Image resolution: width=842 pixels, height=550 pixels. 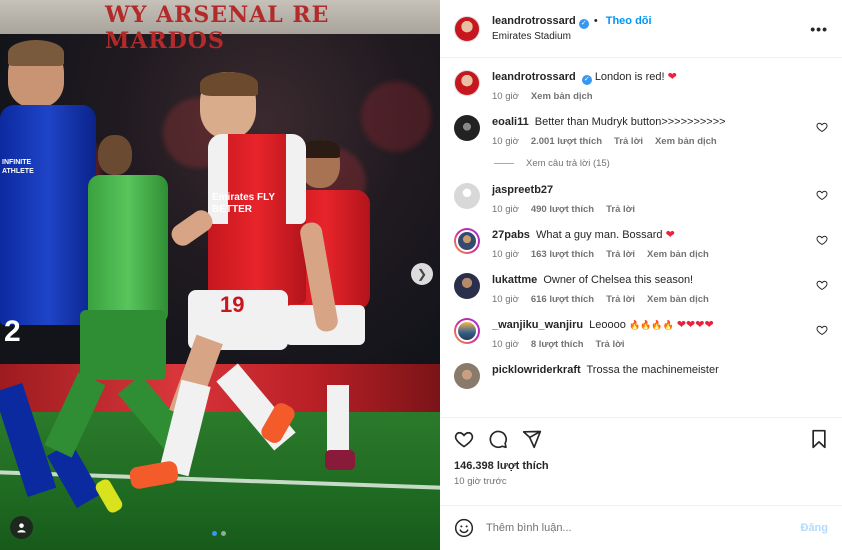 What do you see at coordinates (467, 28) in the screenshot?
I see `author-avatar` at bounding box center [467, 28].